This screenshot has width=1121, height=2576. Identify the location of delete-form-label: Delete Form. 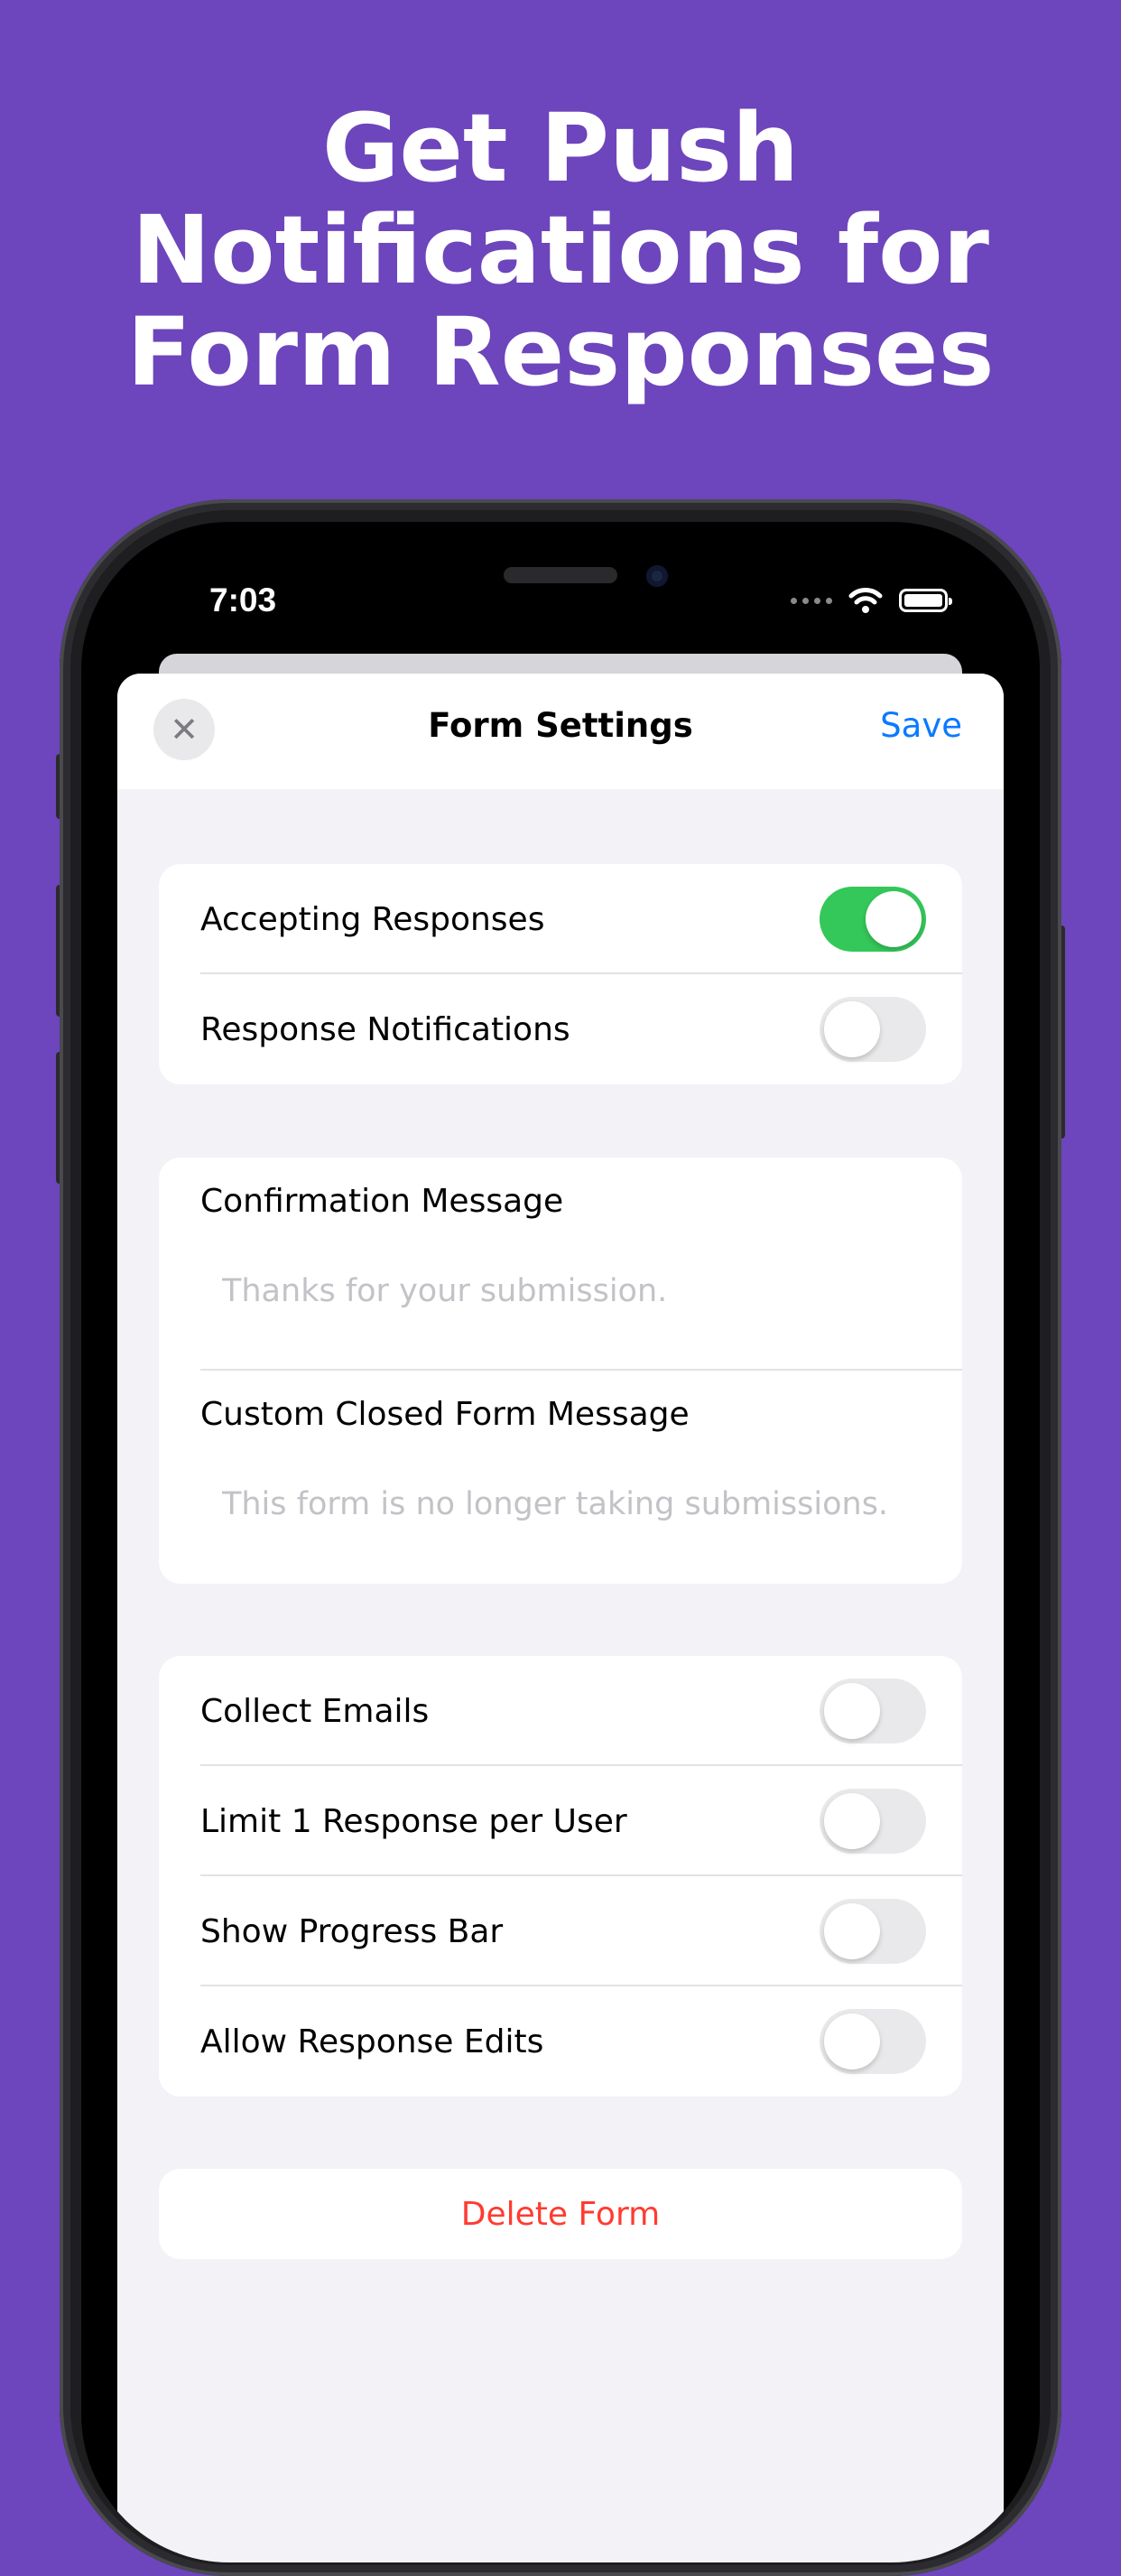
(561, 2214).